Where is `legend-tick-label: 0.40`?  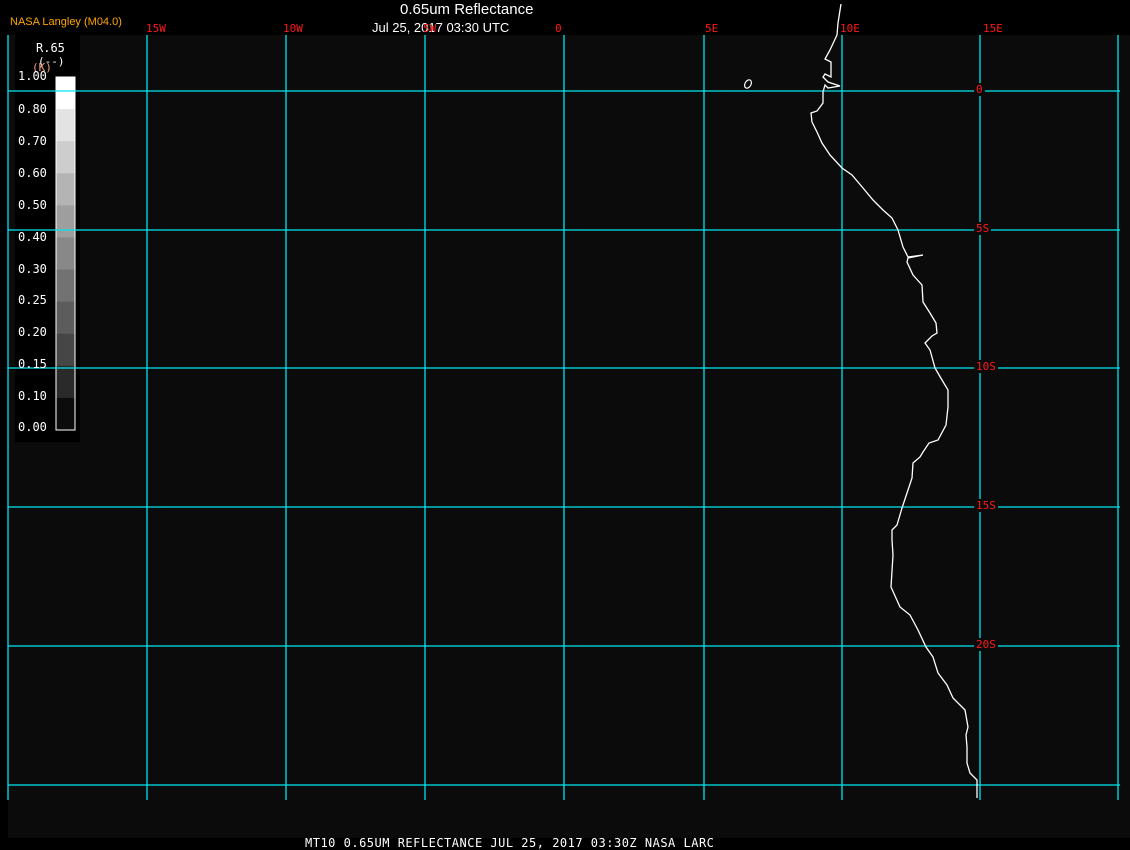
legend-tick-label: 0.40 is located at coordinates (32, 237).